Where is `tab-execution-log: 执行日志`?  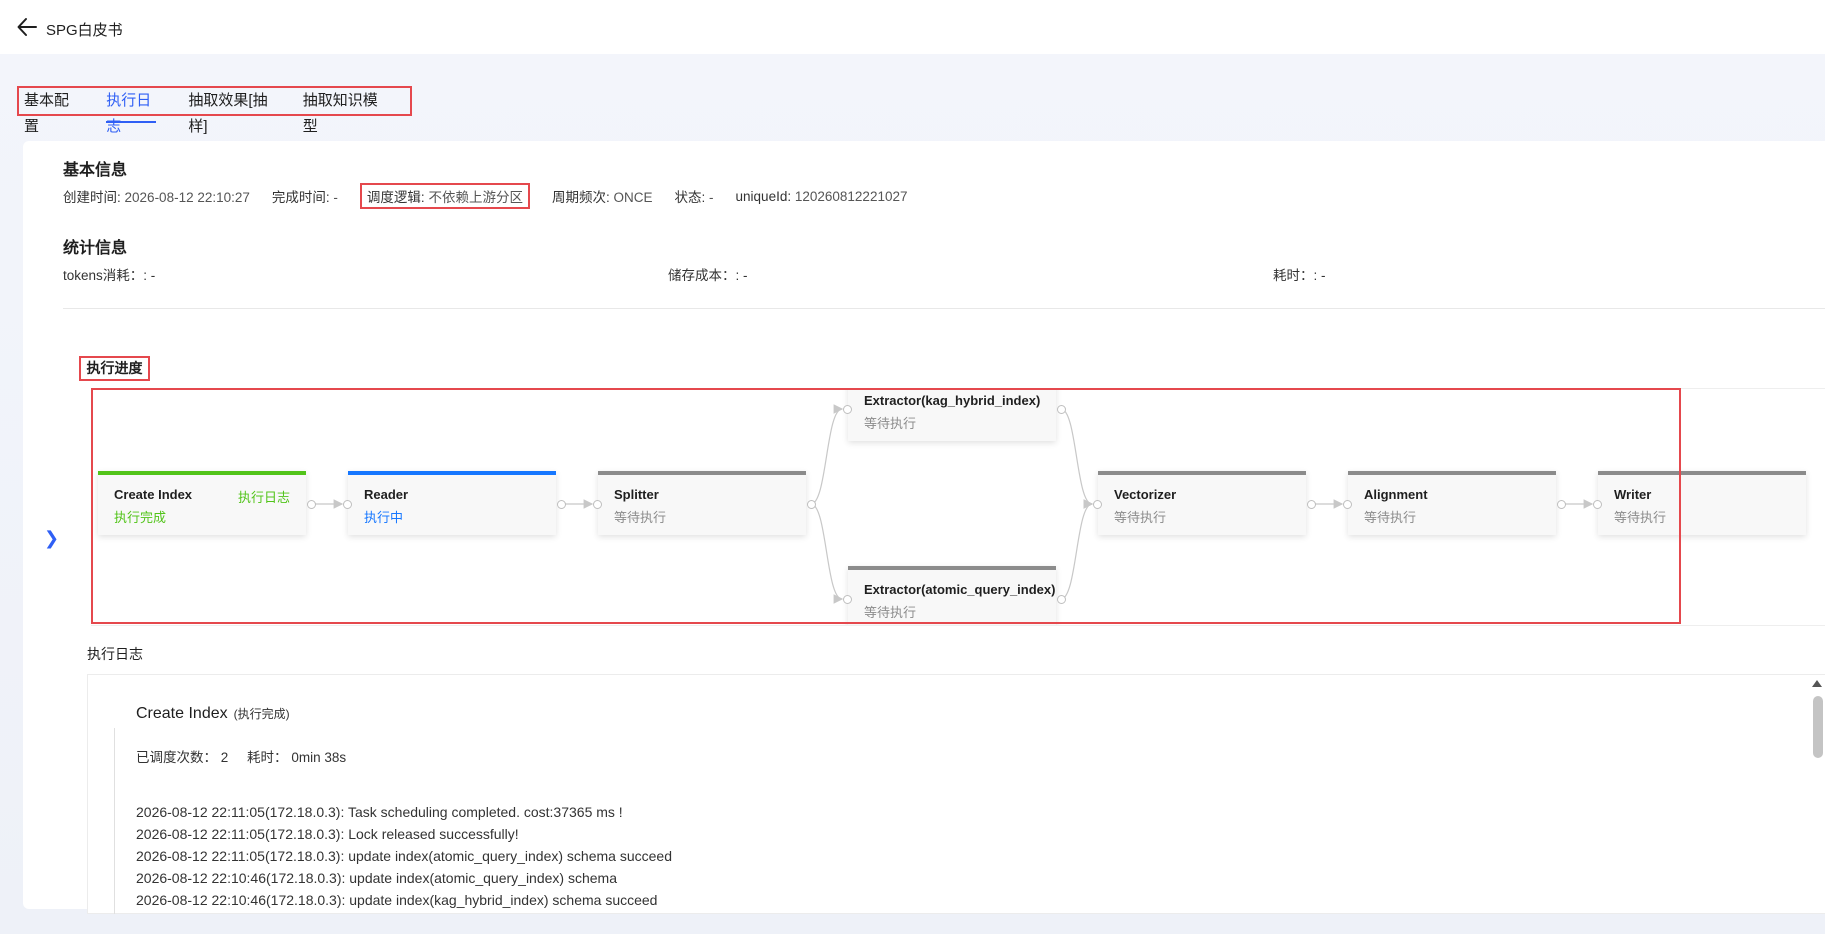 tab-execution-log: 执行日志 is located at coordinates (131, 111).